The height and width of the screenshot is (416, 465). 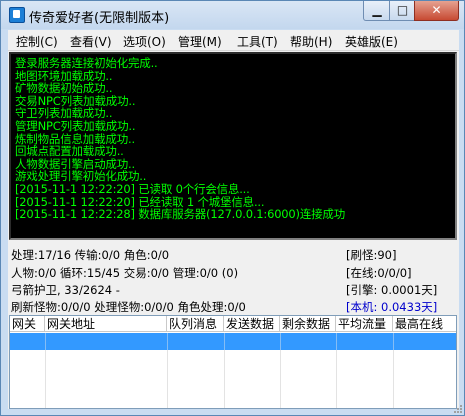 I want to click on column-header-gateway-address: 网关地址, so click(x=106, y=324).